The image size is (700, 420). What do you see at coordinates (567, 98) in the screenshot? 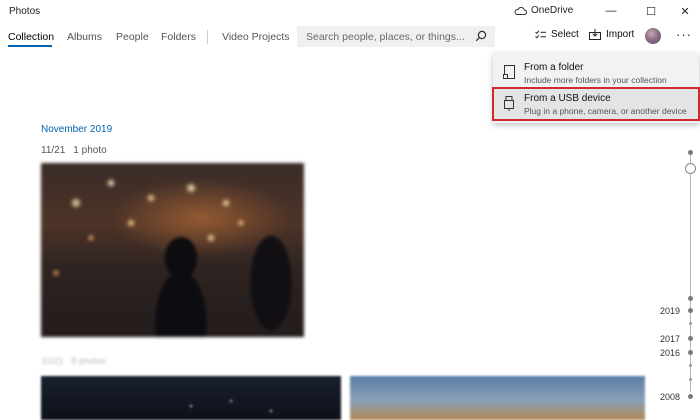
I see `menu-item-title: From a USB device` at bounding box center [567, 98].